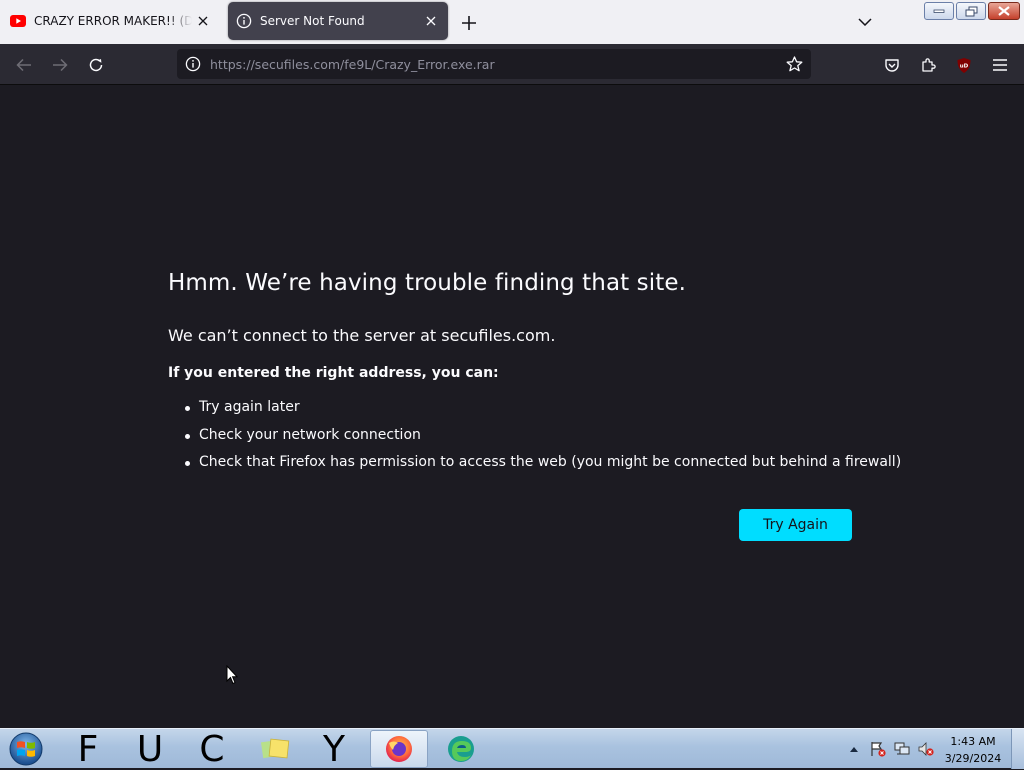 This screenshot has width=1024, height=770. Describe the element at coordinates (193, 64) in the screenshot. I see `site-info-icon` at that location.